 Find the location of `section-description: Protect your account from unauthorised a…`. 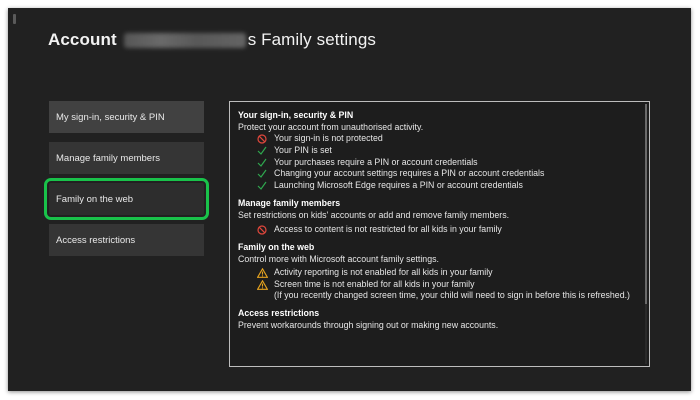

section-description: Protect your account from unauthorised a… is located at coordinates (331, 127).